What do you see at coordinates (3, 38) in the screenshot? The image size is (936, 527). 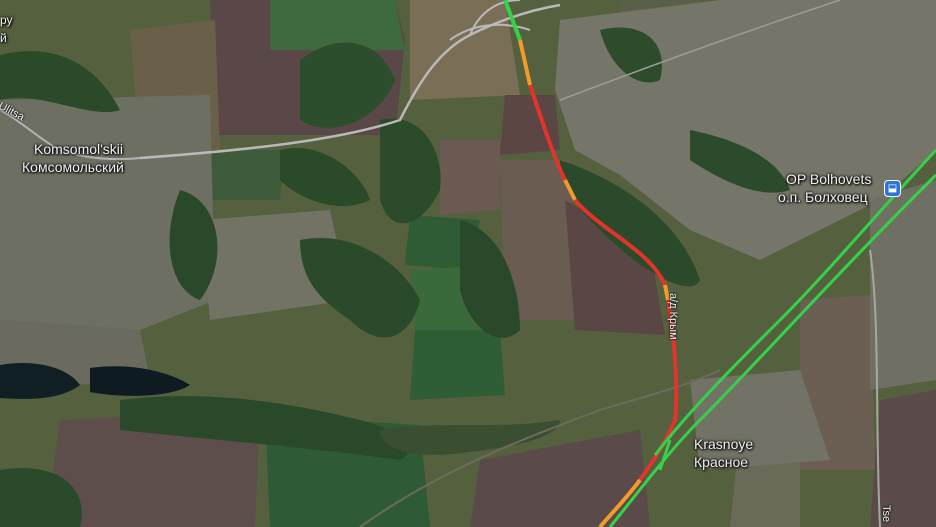 I see `partial-place-label-2: й` at bounding box center [3, 38].